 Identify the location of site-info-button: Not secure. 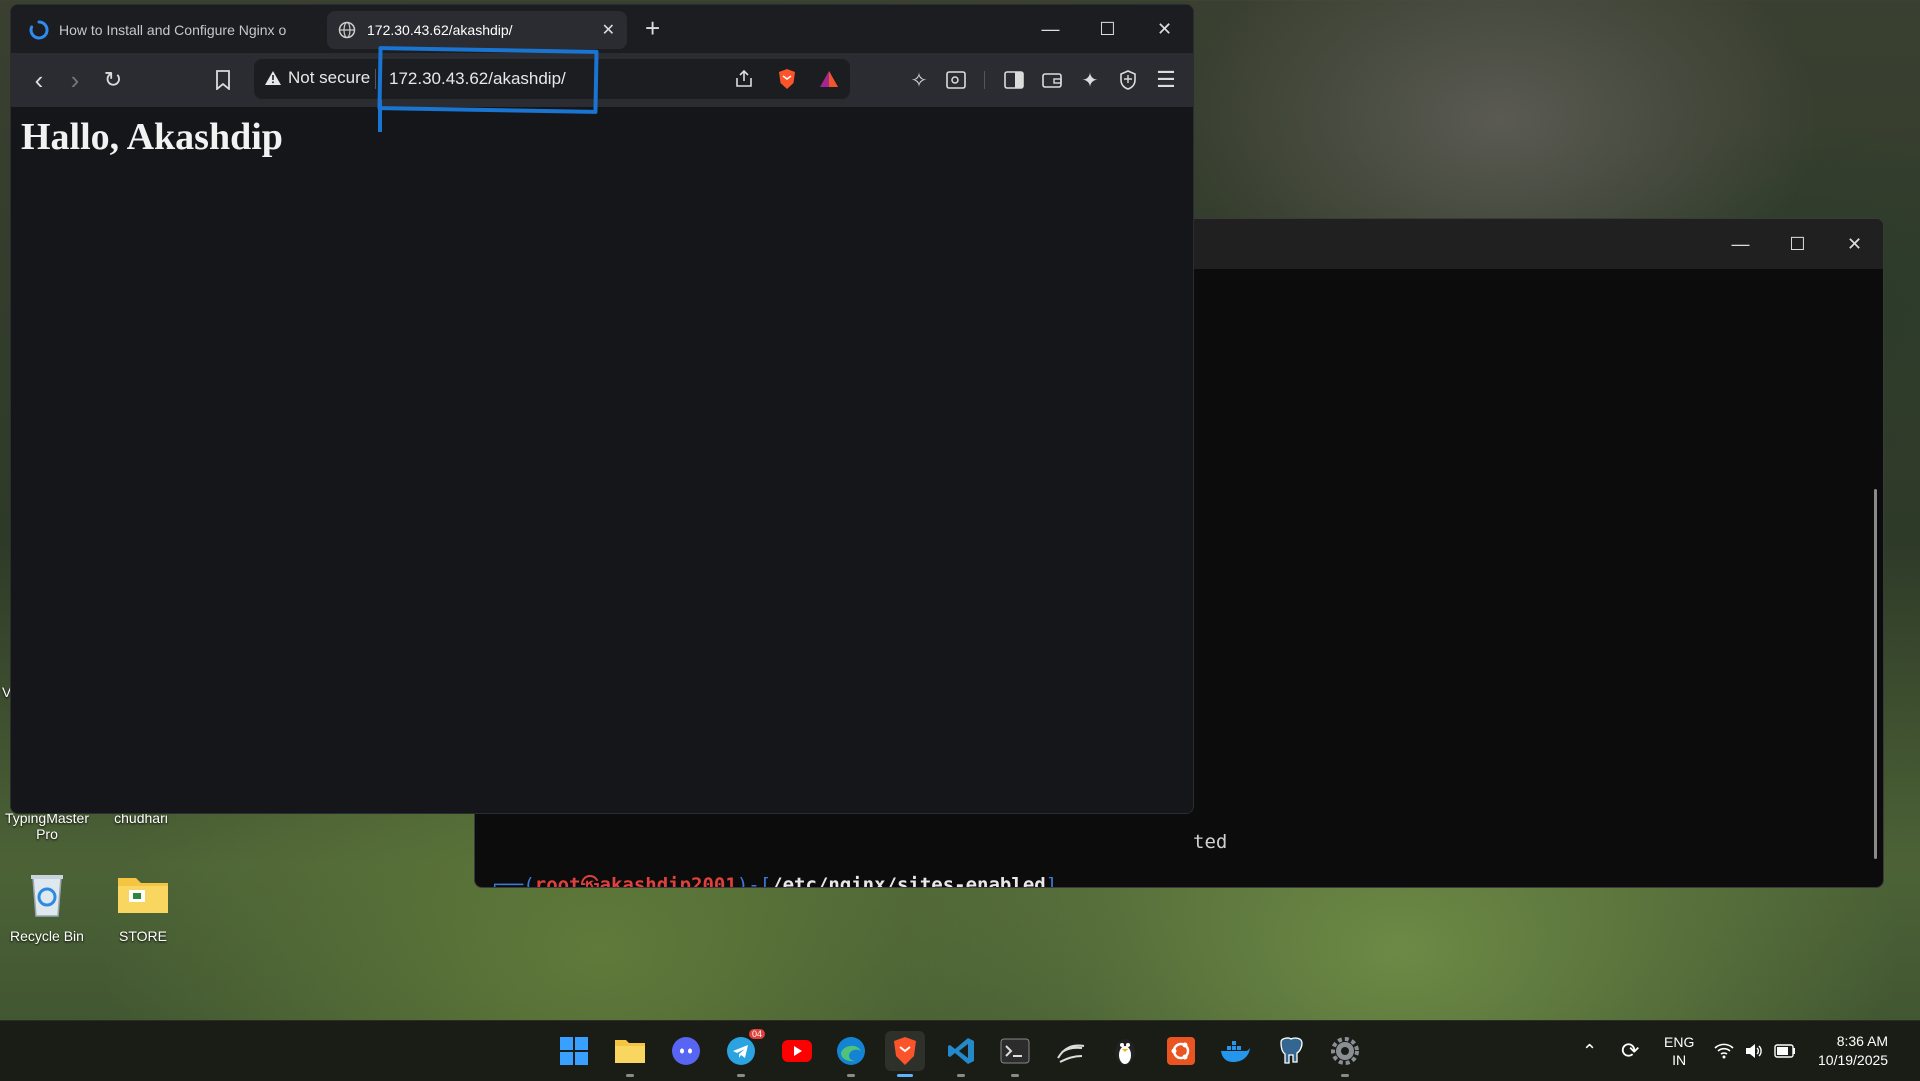
(317, 78).